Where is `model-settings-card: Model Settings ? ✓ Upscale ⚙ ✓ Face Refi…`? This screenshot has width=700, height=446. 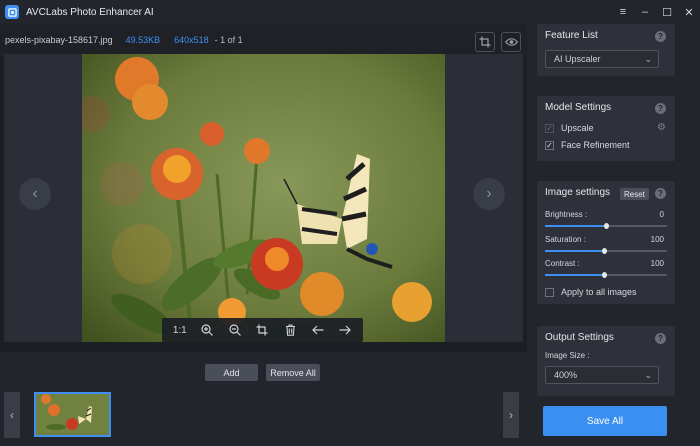
model-settings-card: Model Settings ? ✓ Upscale ⚙ ✓ Face Refi… is located at coordinates (606, 128).